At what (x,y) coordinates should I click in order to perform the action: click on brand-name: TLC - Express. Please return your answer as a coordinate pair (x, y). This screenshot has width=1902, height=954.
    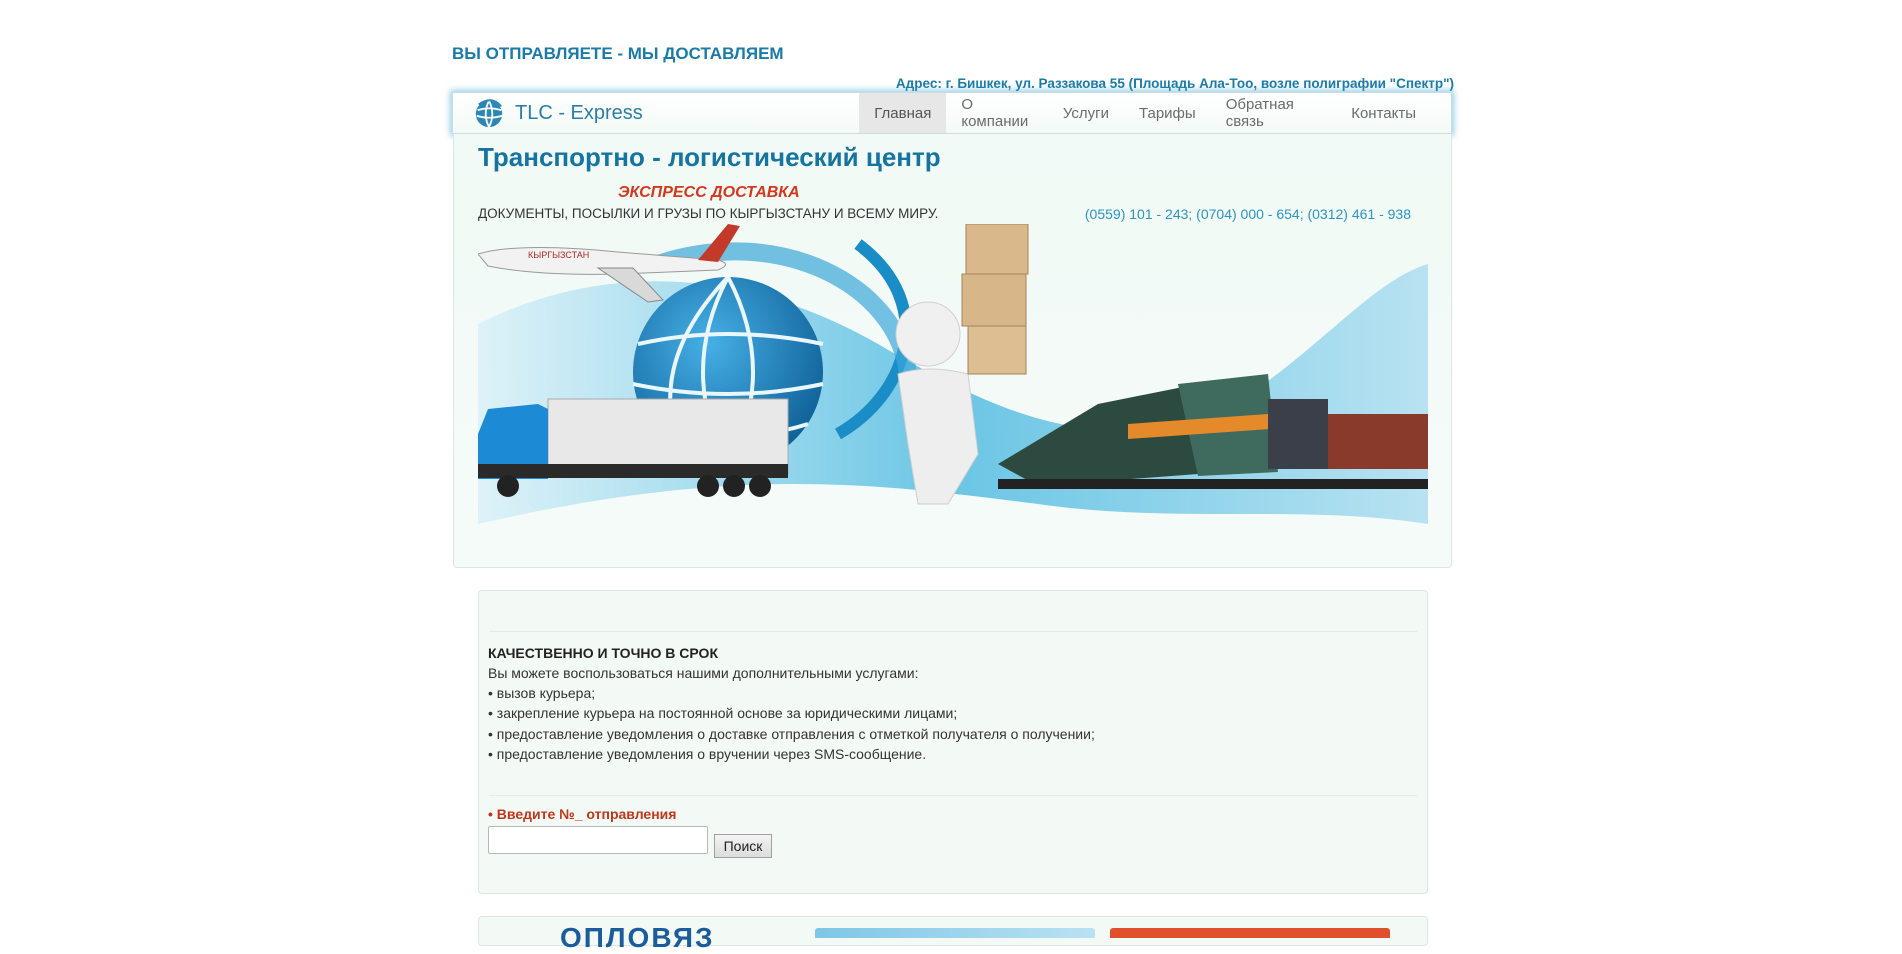
    Looking at the image, I should click on (579, 112).